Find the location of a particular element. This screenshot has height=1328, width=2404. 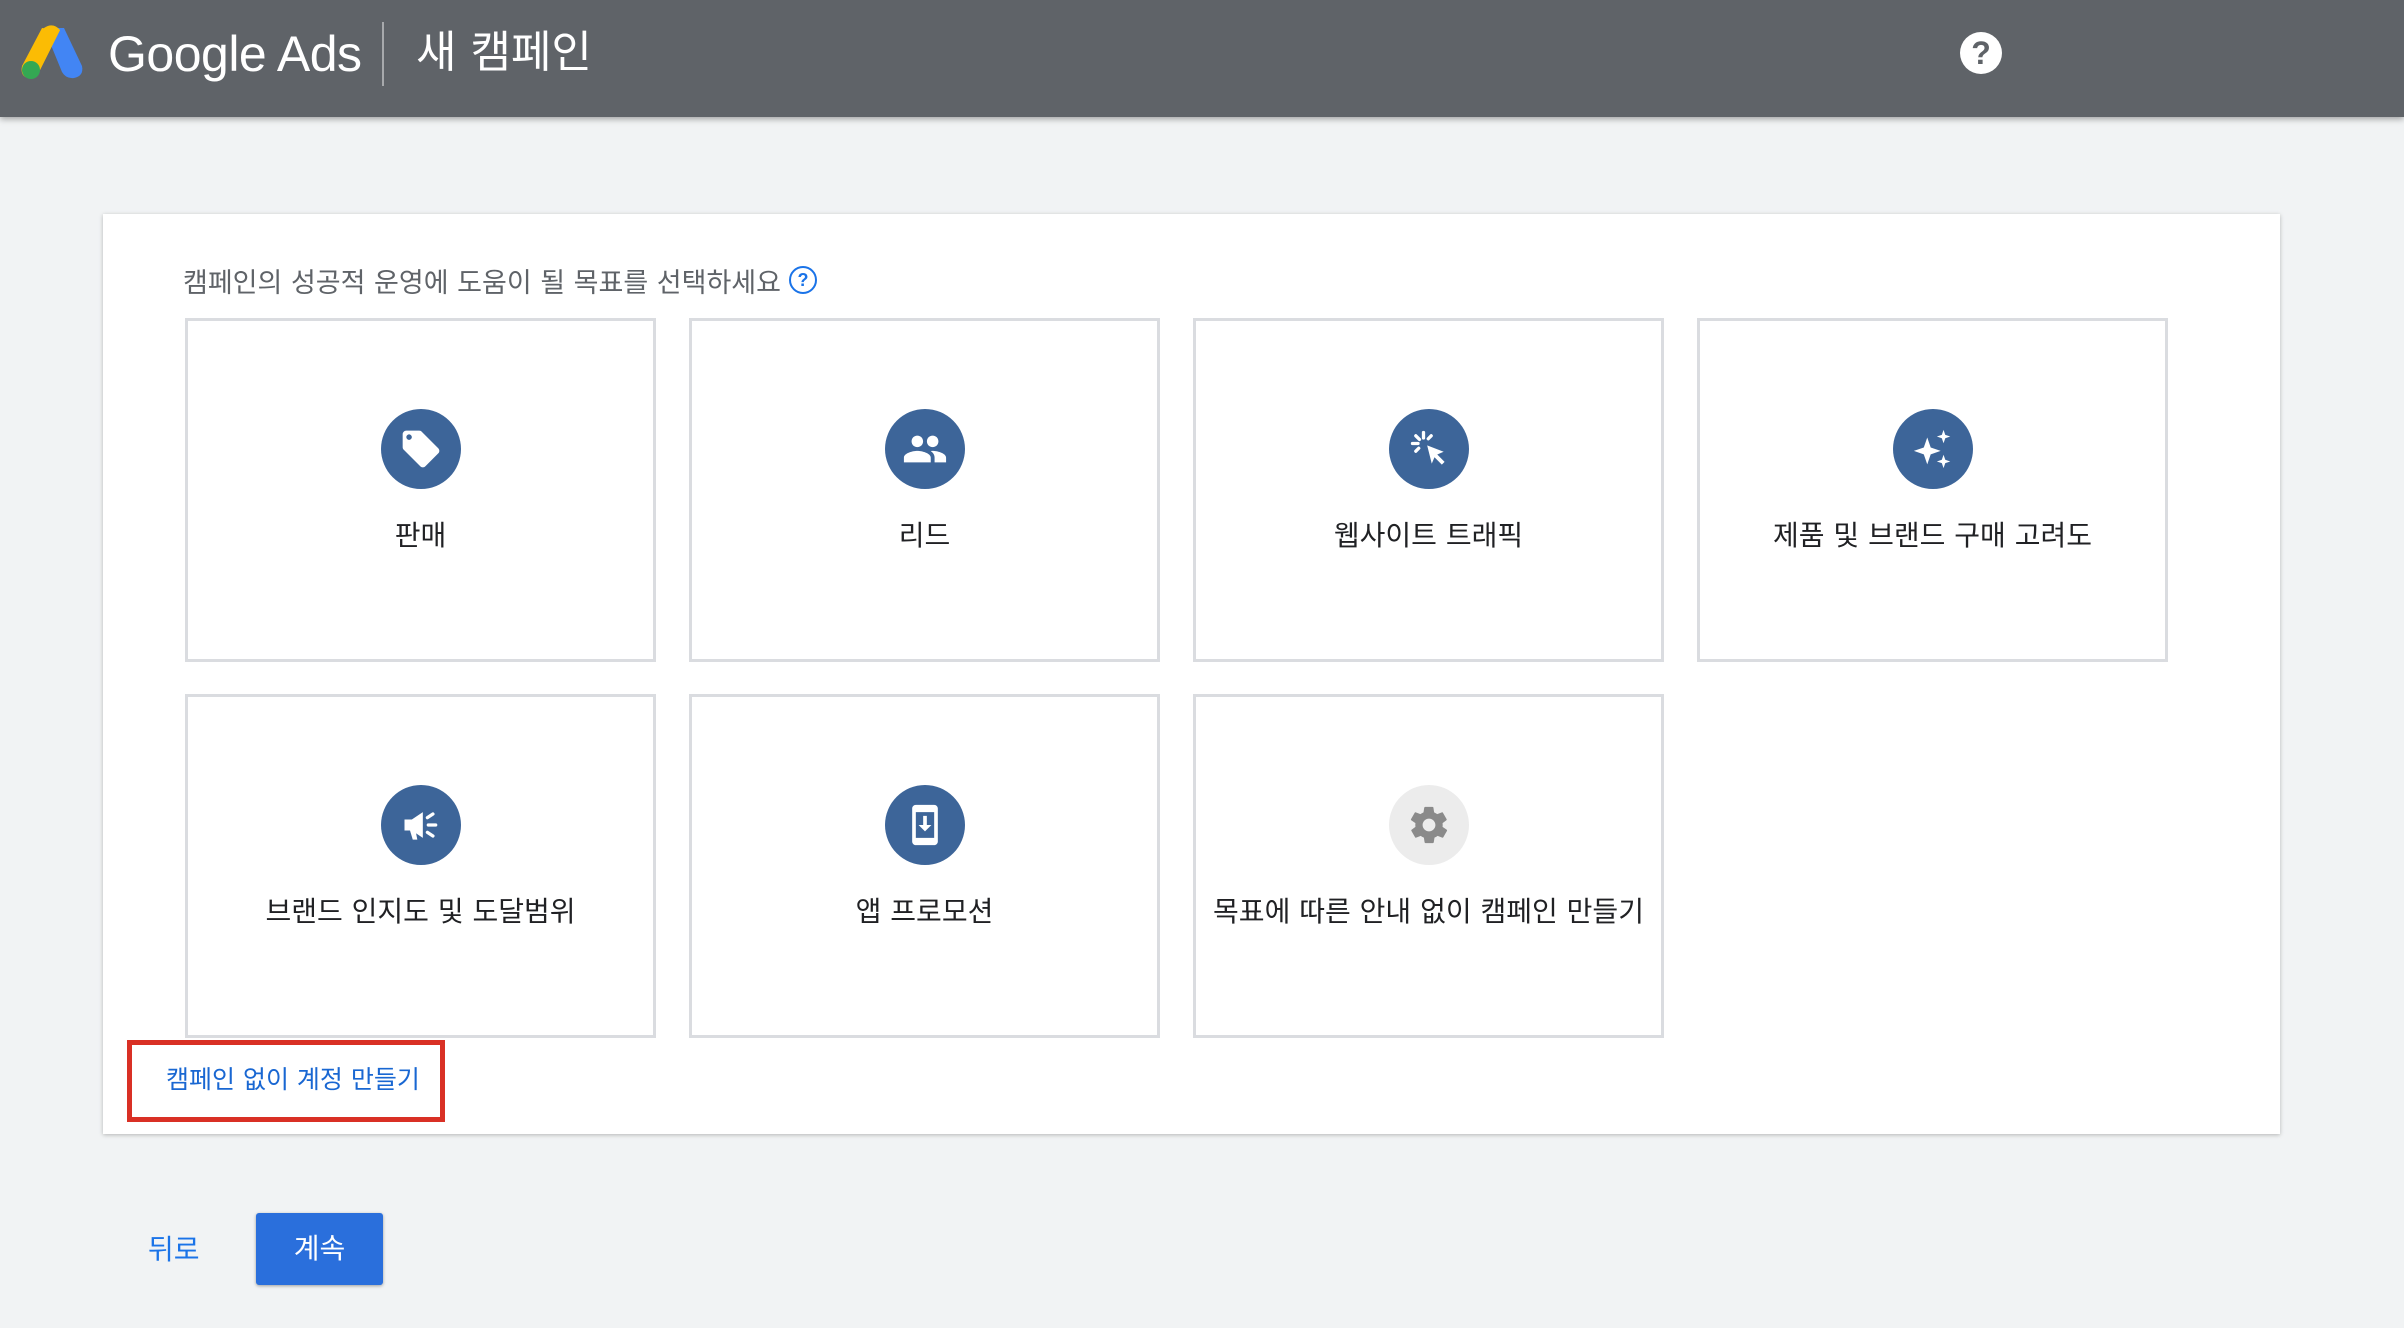

back-button: 뒤로 is located at coordinates (174, 1250).